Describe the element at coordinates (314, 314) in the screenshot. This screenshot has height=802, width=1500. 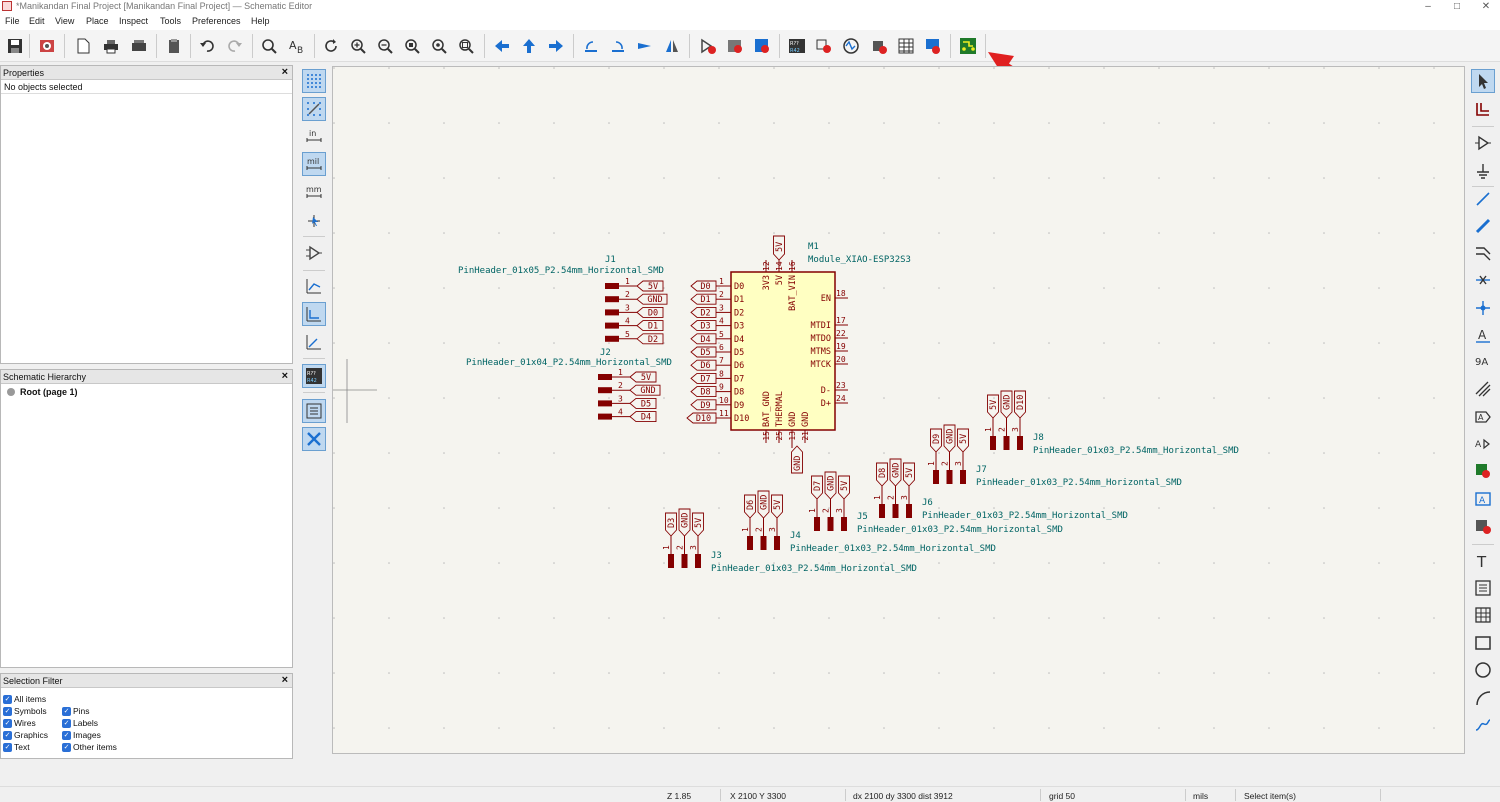
I see `wire-90-degree-icon` at that location.